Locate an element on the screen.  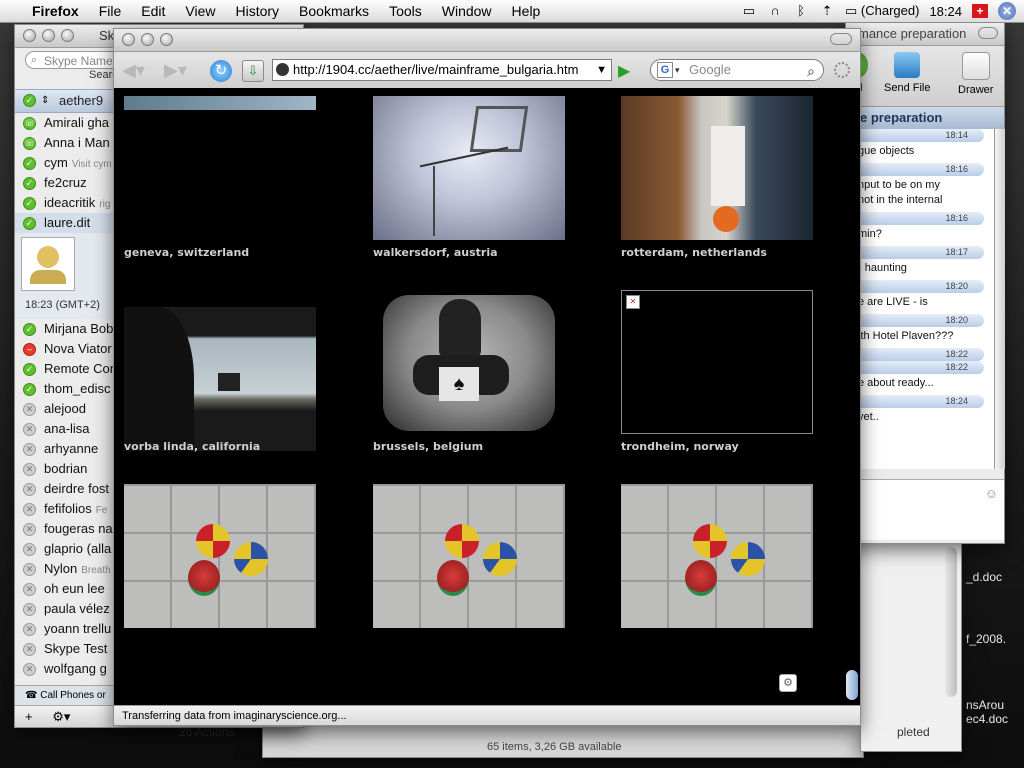
clock: 18:24 is located at coordinates (945, 11).